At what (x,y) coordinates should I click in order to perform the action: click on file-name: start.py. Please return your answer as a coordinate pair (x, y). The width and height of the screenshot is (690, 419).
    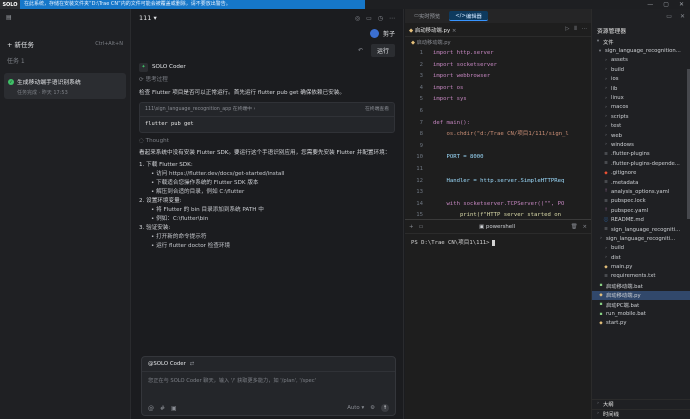
    Looking at the image, I should click on (616, 323).